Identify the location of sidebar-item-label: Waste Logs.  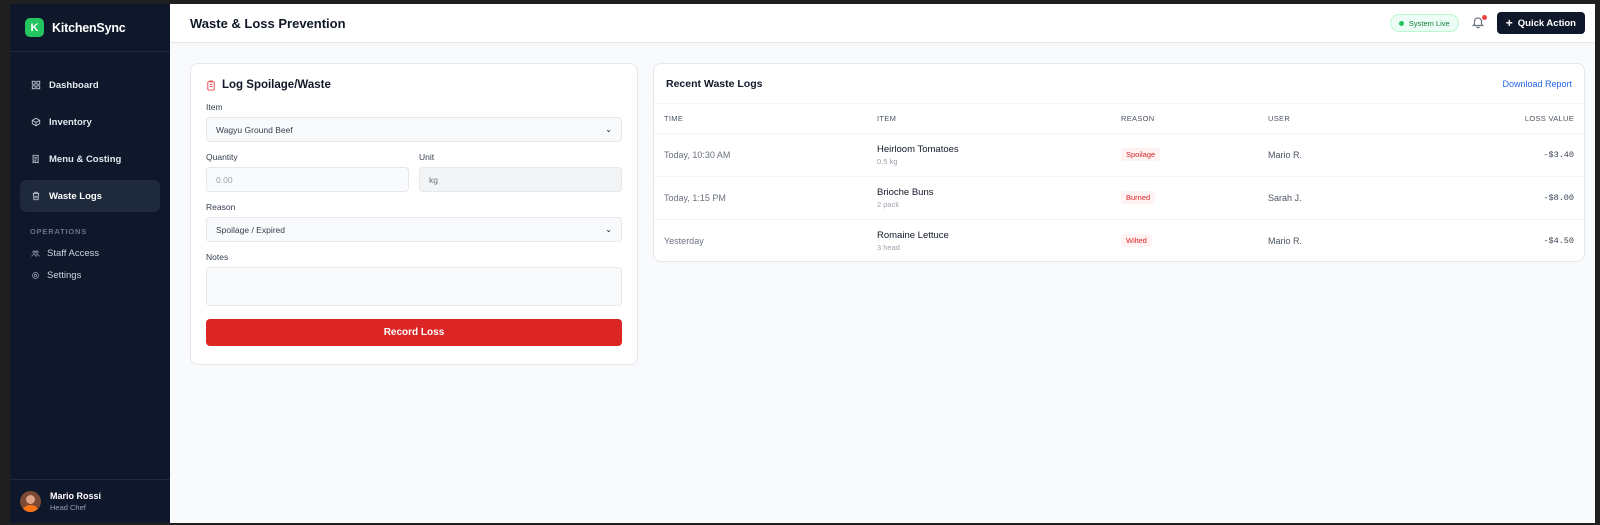
(75, 196).